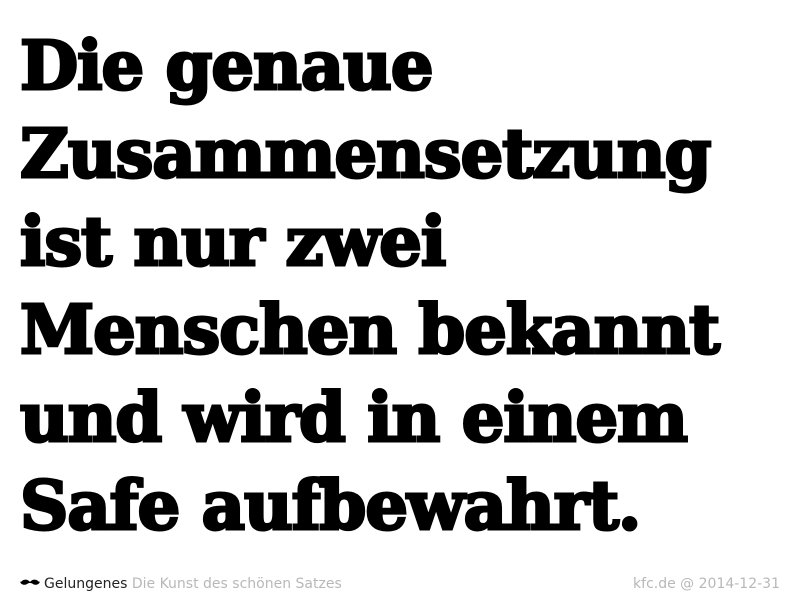 This screenshot has height=600, width=800. I want to click on headline-line: ist nur zwei, so click(233, 242).